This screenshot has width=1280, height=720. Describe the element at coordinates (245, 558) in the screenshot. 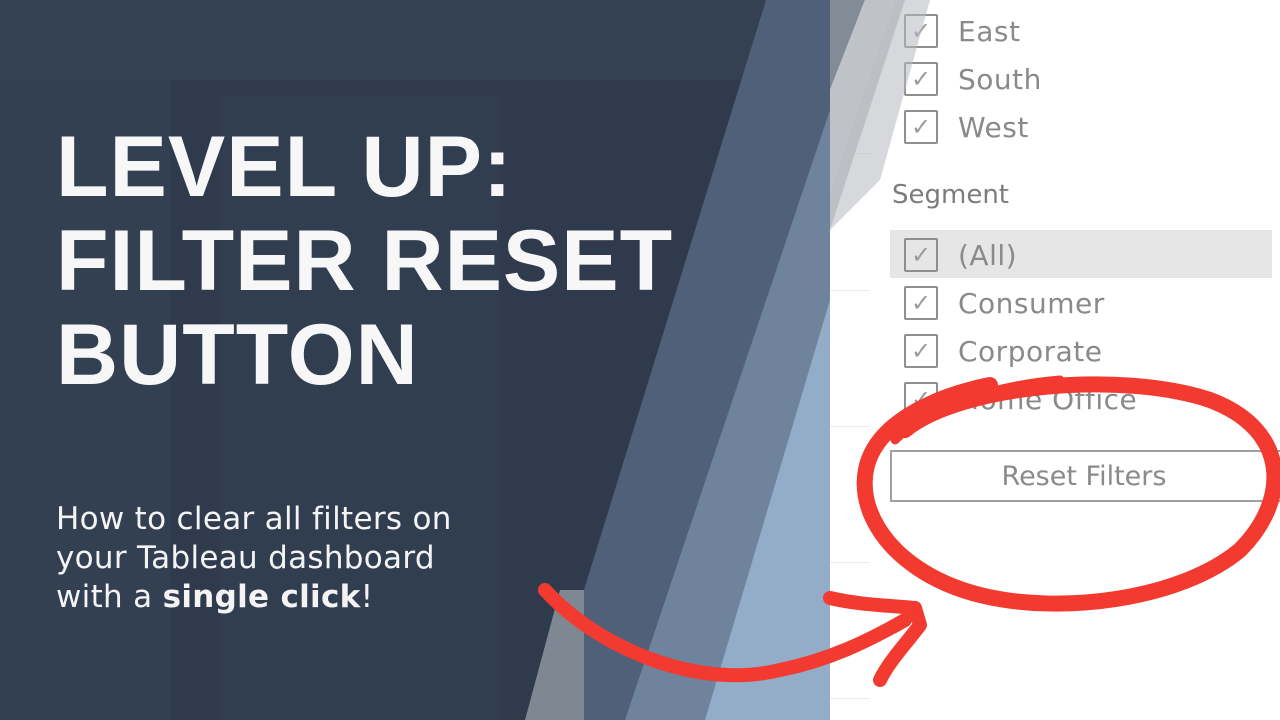

I see `subtitle-line: your Tableau dashboard` at that location.